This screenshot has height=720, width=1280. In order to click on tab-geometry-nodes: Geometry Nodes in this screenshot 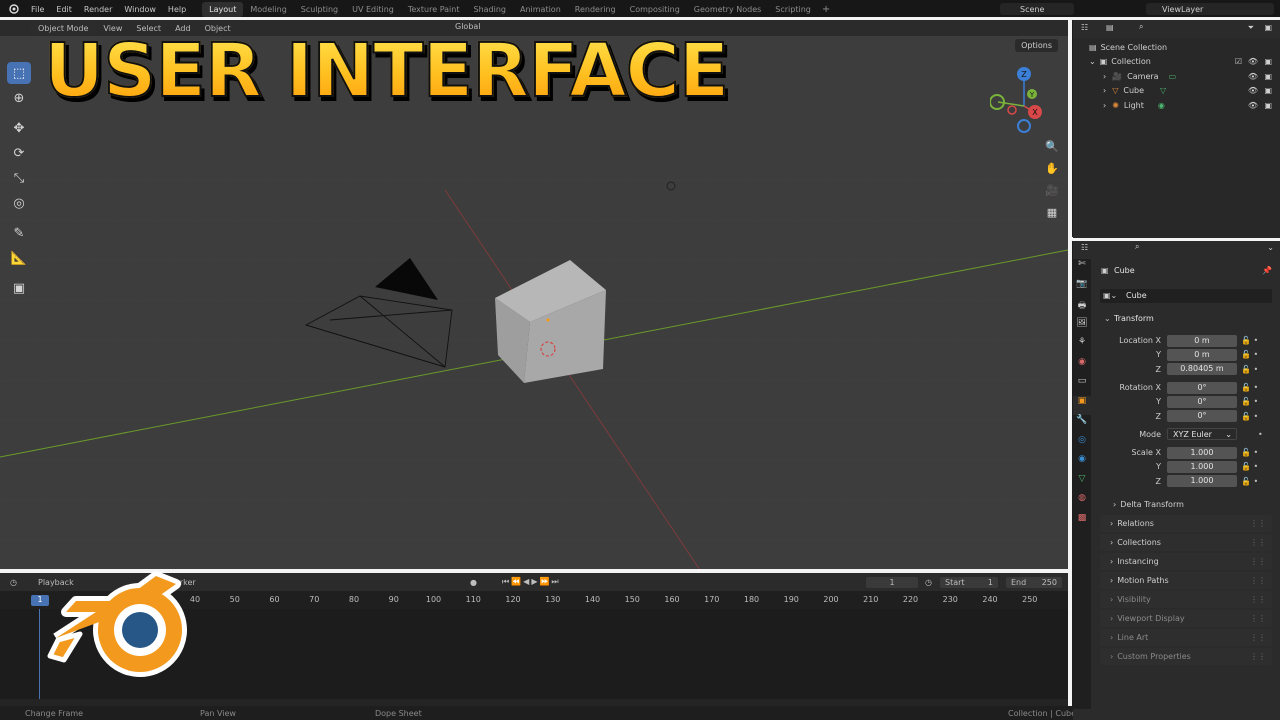, I will do `click(727, 9)`.